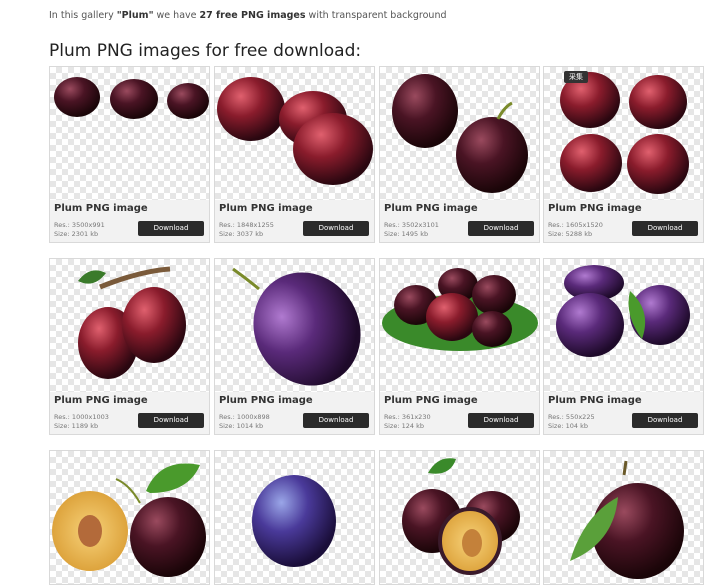 The width and height of the screenshot is (726, 585). I want to click on purple-plums-with-leaf-image, so click(623, 325).